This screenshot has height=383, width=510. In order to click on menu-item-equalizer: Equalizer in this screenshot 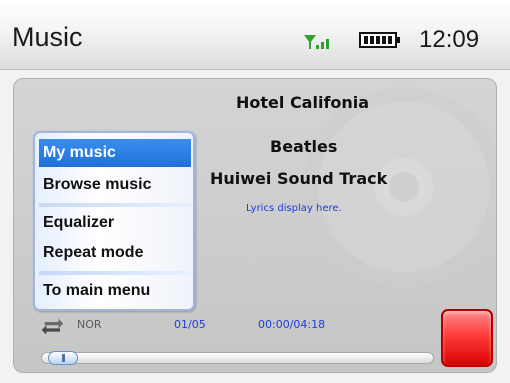, I will do `click(115, 223)`.